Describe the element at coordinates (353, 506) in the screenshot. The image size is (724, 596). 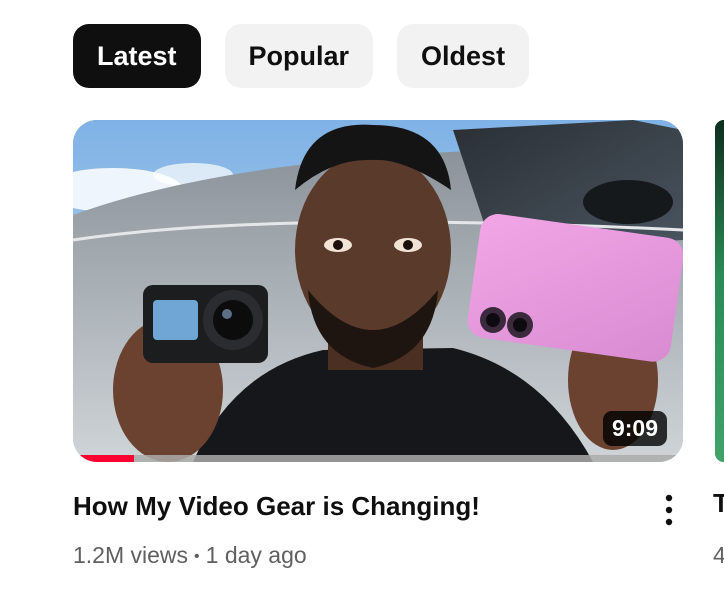
I see `video-title: How My Video Gear is Changing!` at that location.